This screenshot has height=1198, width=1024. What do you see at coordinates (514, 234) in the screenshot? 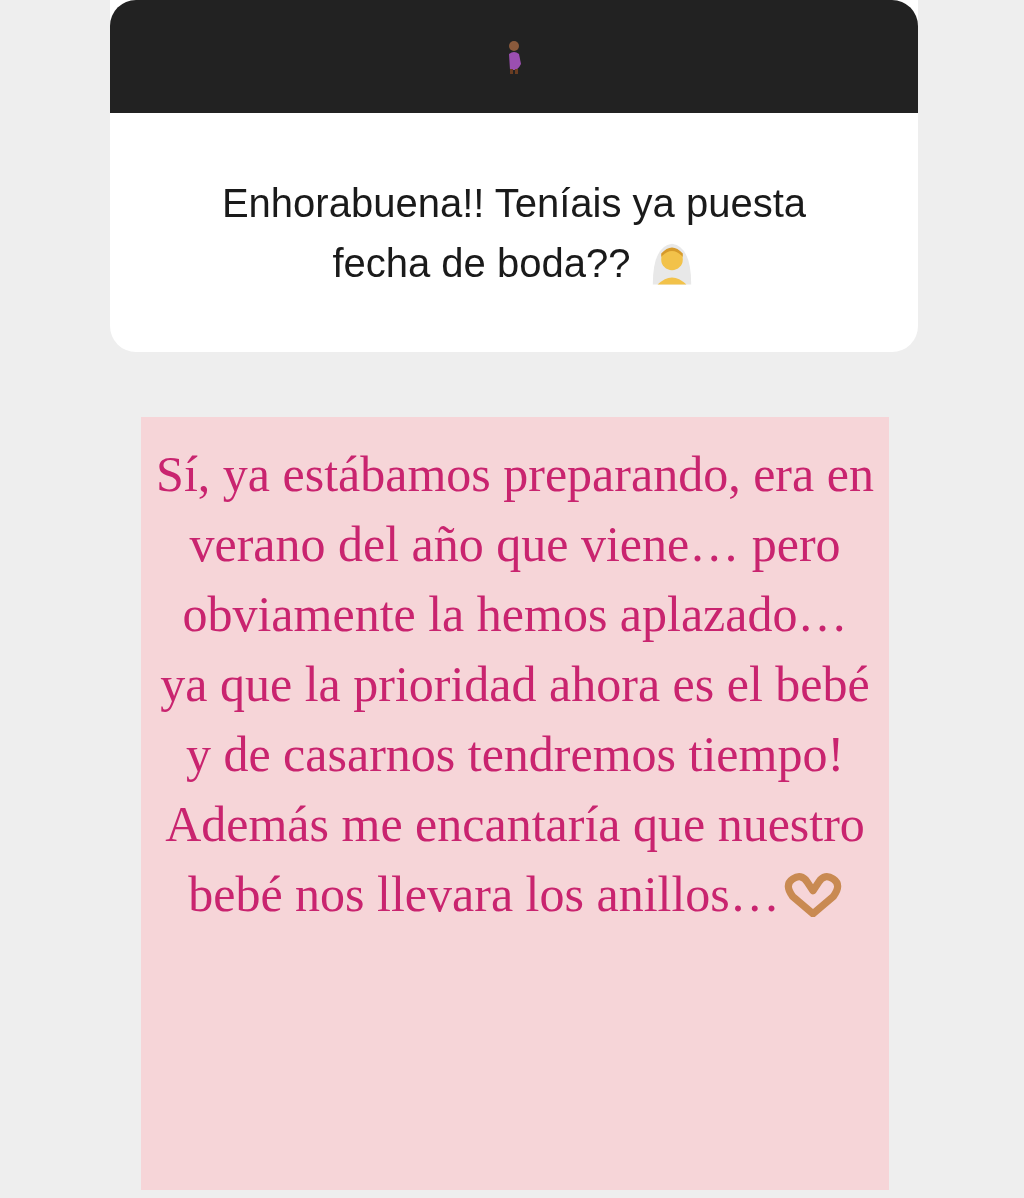
I see `question-text: Enhorabuena!! Teníais ya puesta fecha de boda??` at bounding box center [514, 234].